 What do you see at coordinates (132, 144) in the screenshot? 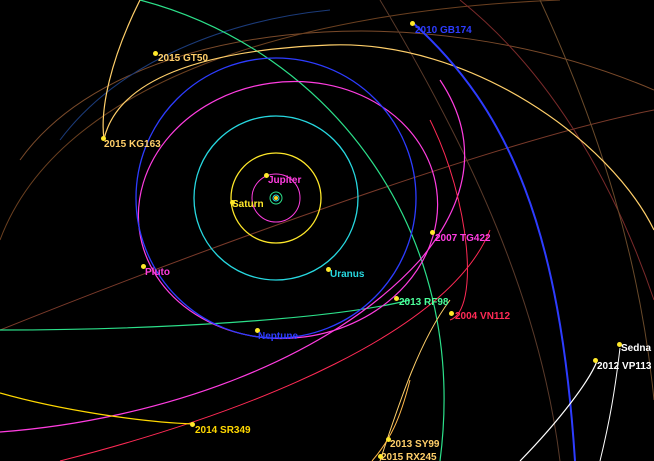
I see `label-2015kg163: 2015 KG163` at bounding box center [132, 144].